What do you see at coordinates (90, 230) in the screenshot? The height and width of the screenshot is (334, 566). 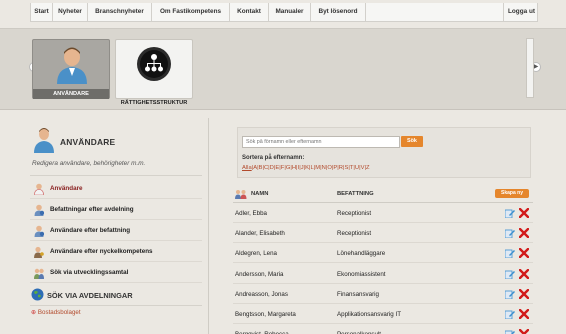 I see `sidebar-item-label: Användare efter befattning` at bounding box center [90, 230].